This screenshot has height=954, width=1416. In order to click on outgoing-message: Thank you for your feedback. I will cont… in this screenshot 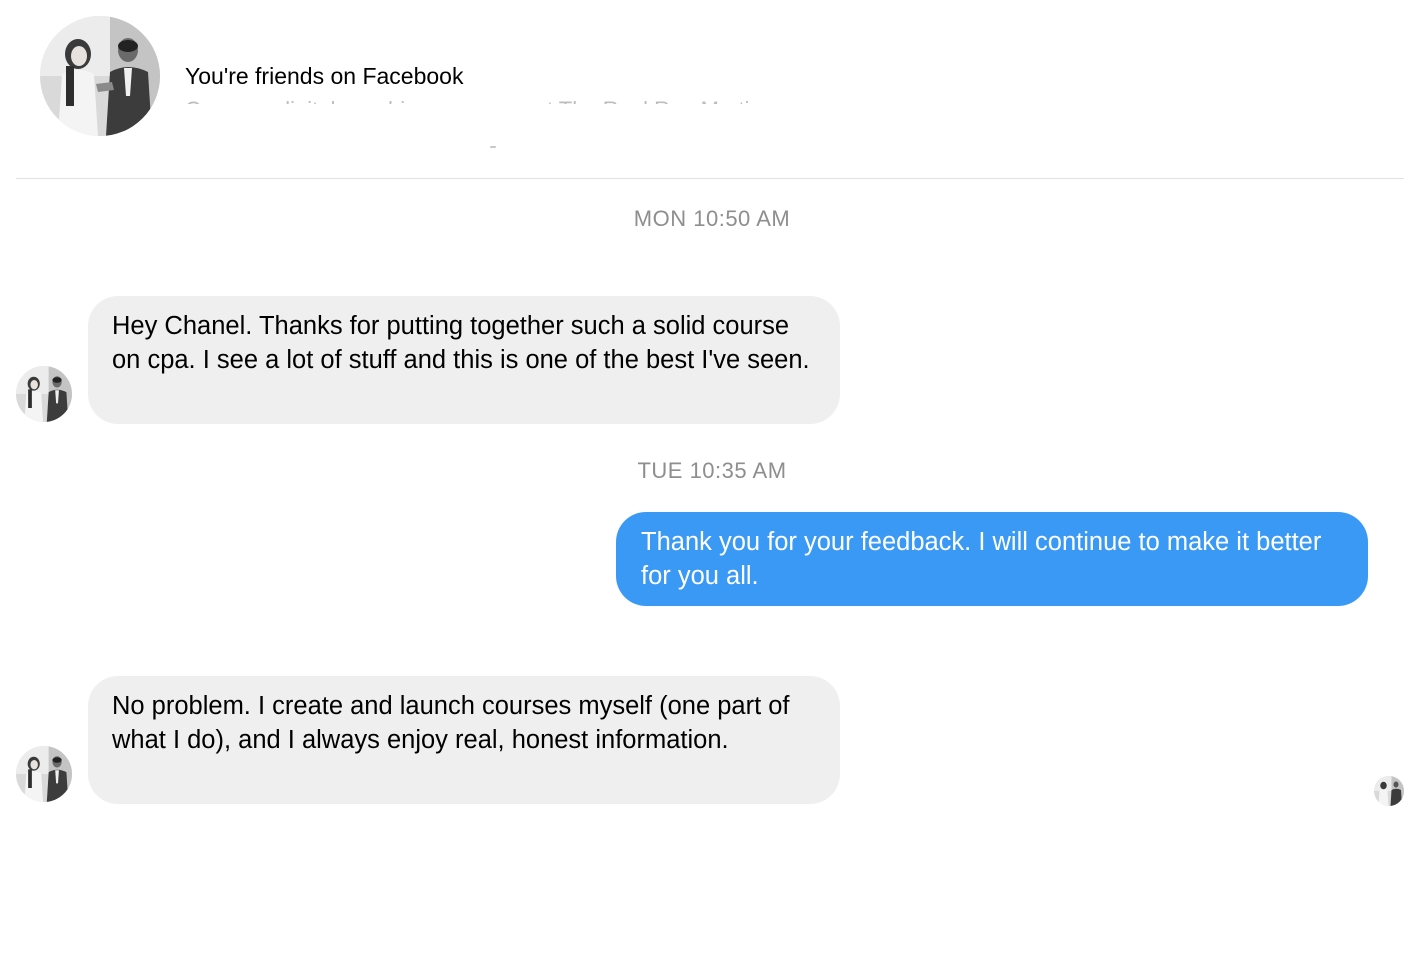, I will do `click(992, 559)`.